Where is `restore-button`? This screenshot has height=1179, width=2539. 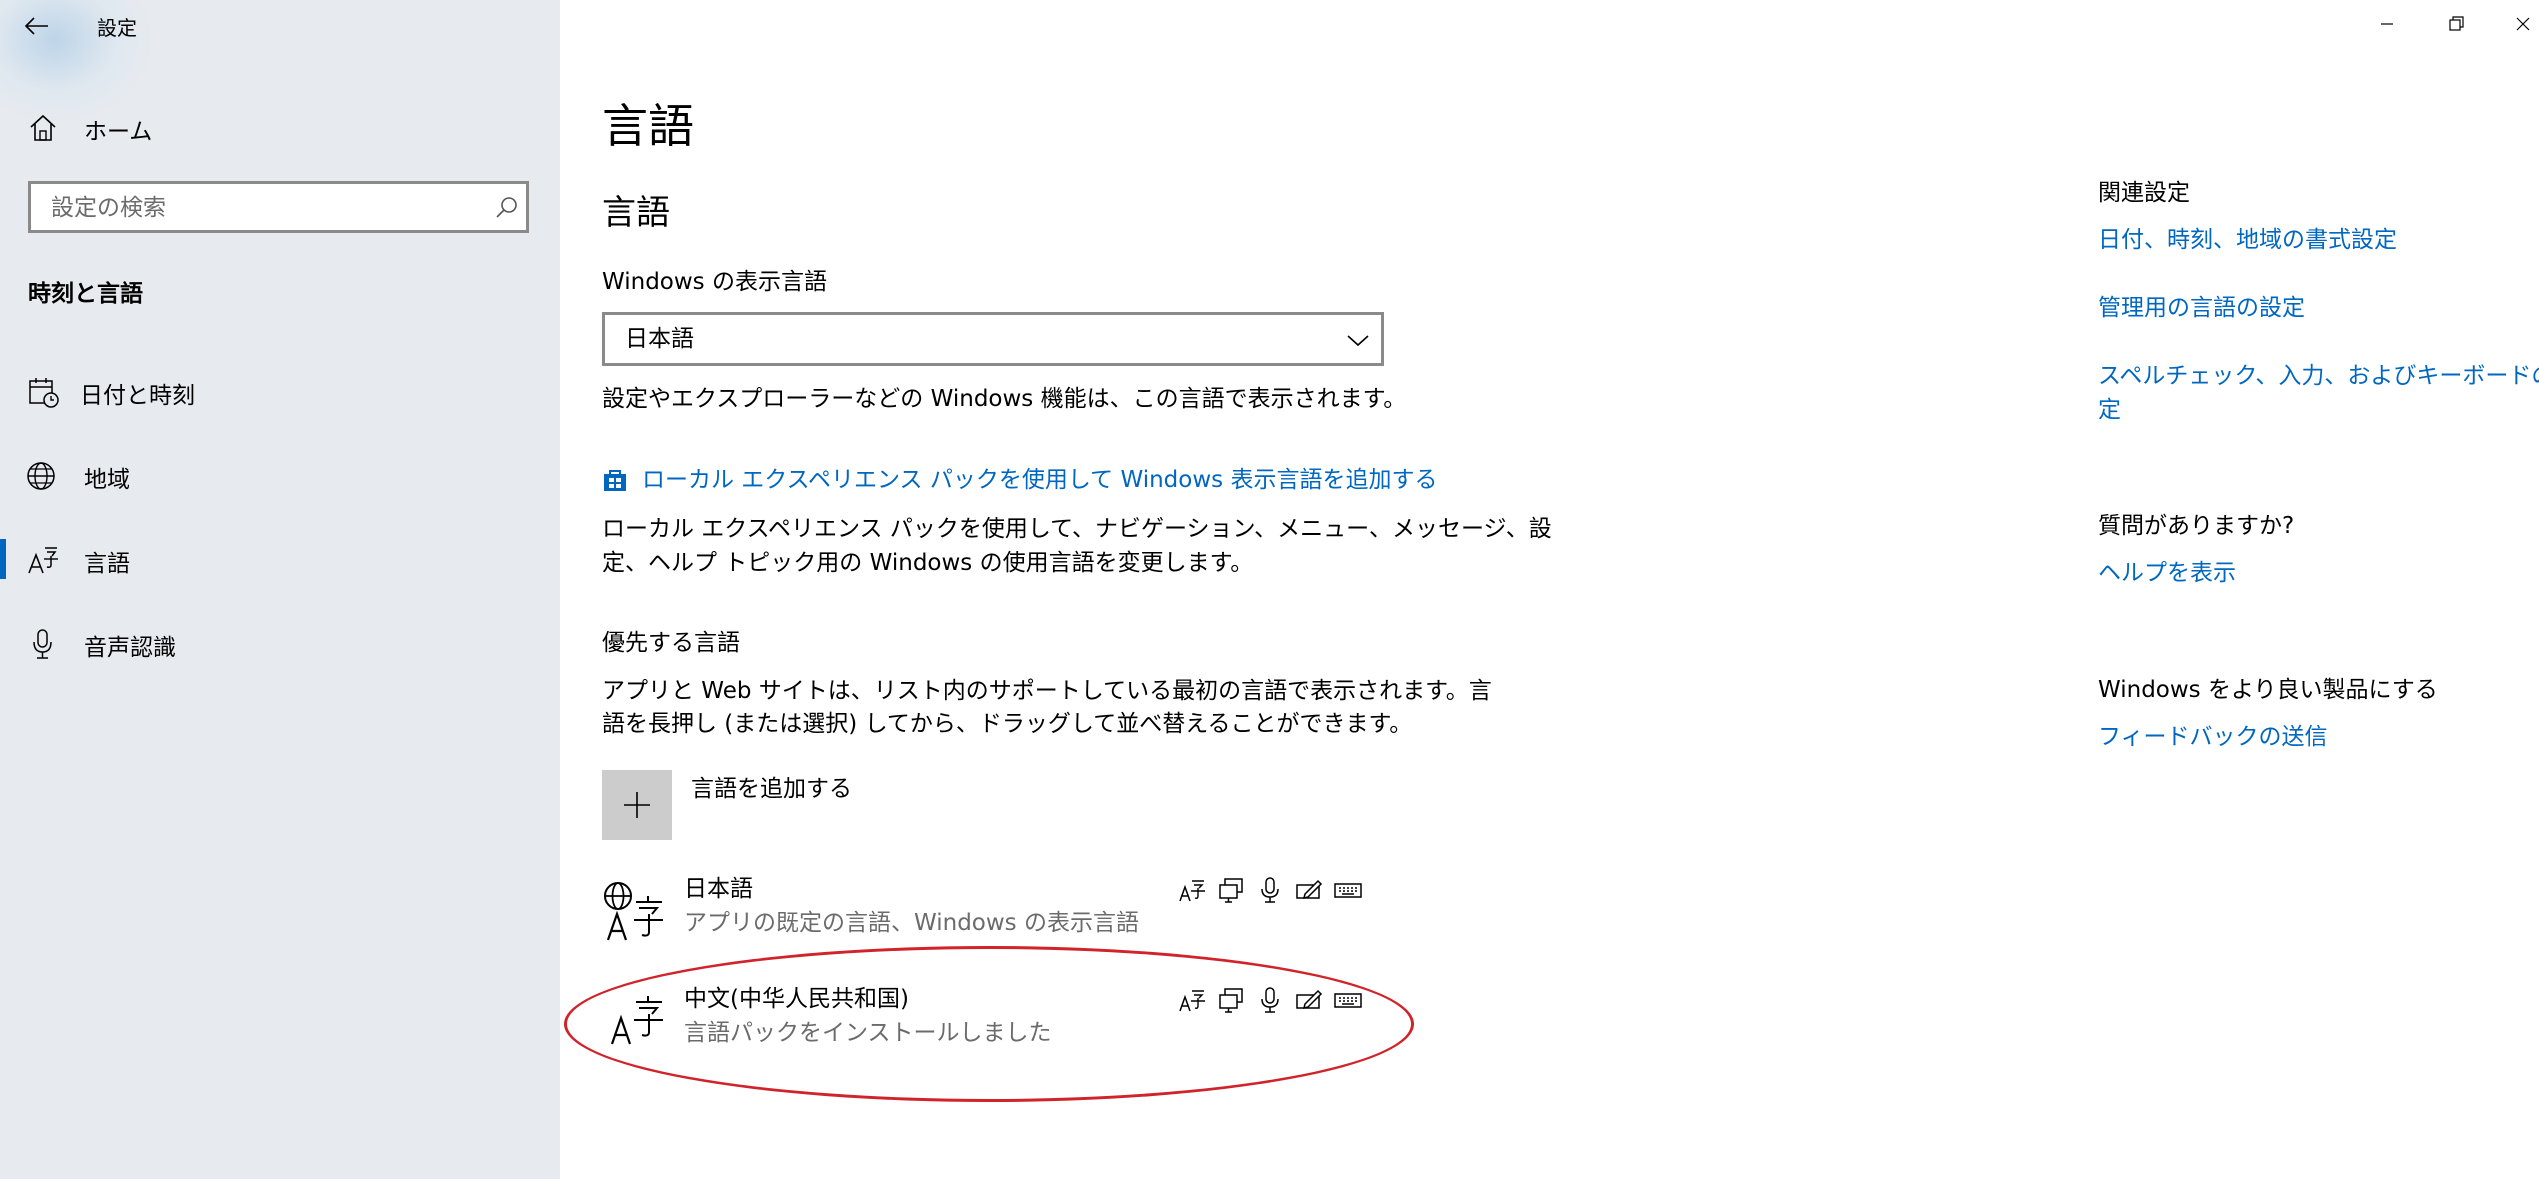
restore-button is located at coordinates (2456, 25).